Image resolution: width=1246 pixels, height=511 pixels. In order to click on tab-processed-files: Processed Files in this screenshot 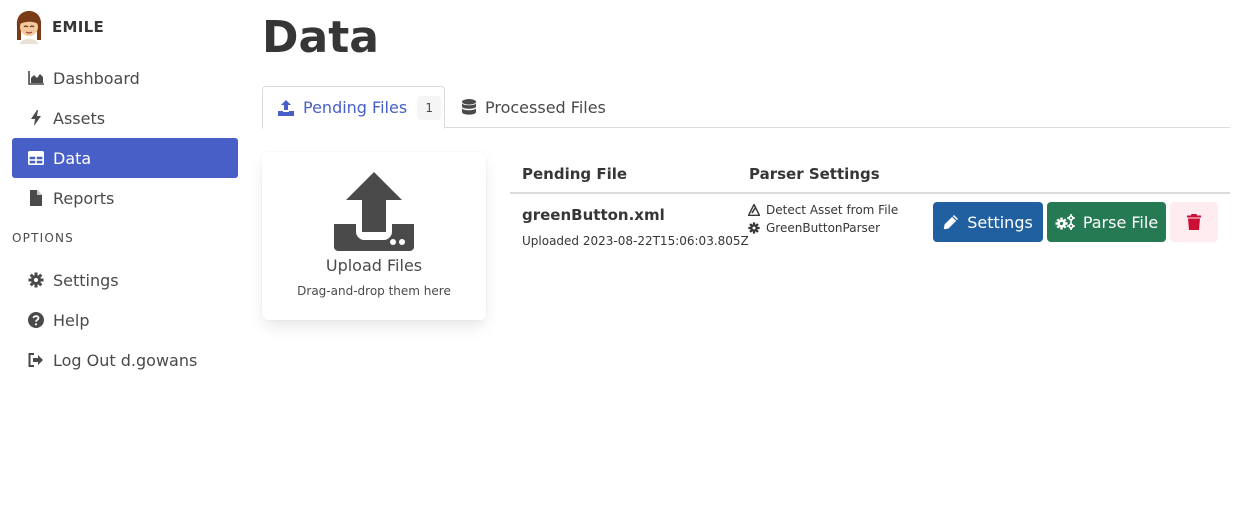, I will do `click(534, 107)`.